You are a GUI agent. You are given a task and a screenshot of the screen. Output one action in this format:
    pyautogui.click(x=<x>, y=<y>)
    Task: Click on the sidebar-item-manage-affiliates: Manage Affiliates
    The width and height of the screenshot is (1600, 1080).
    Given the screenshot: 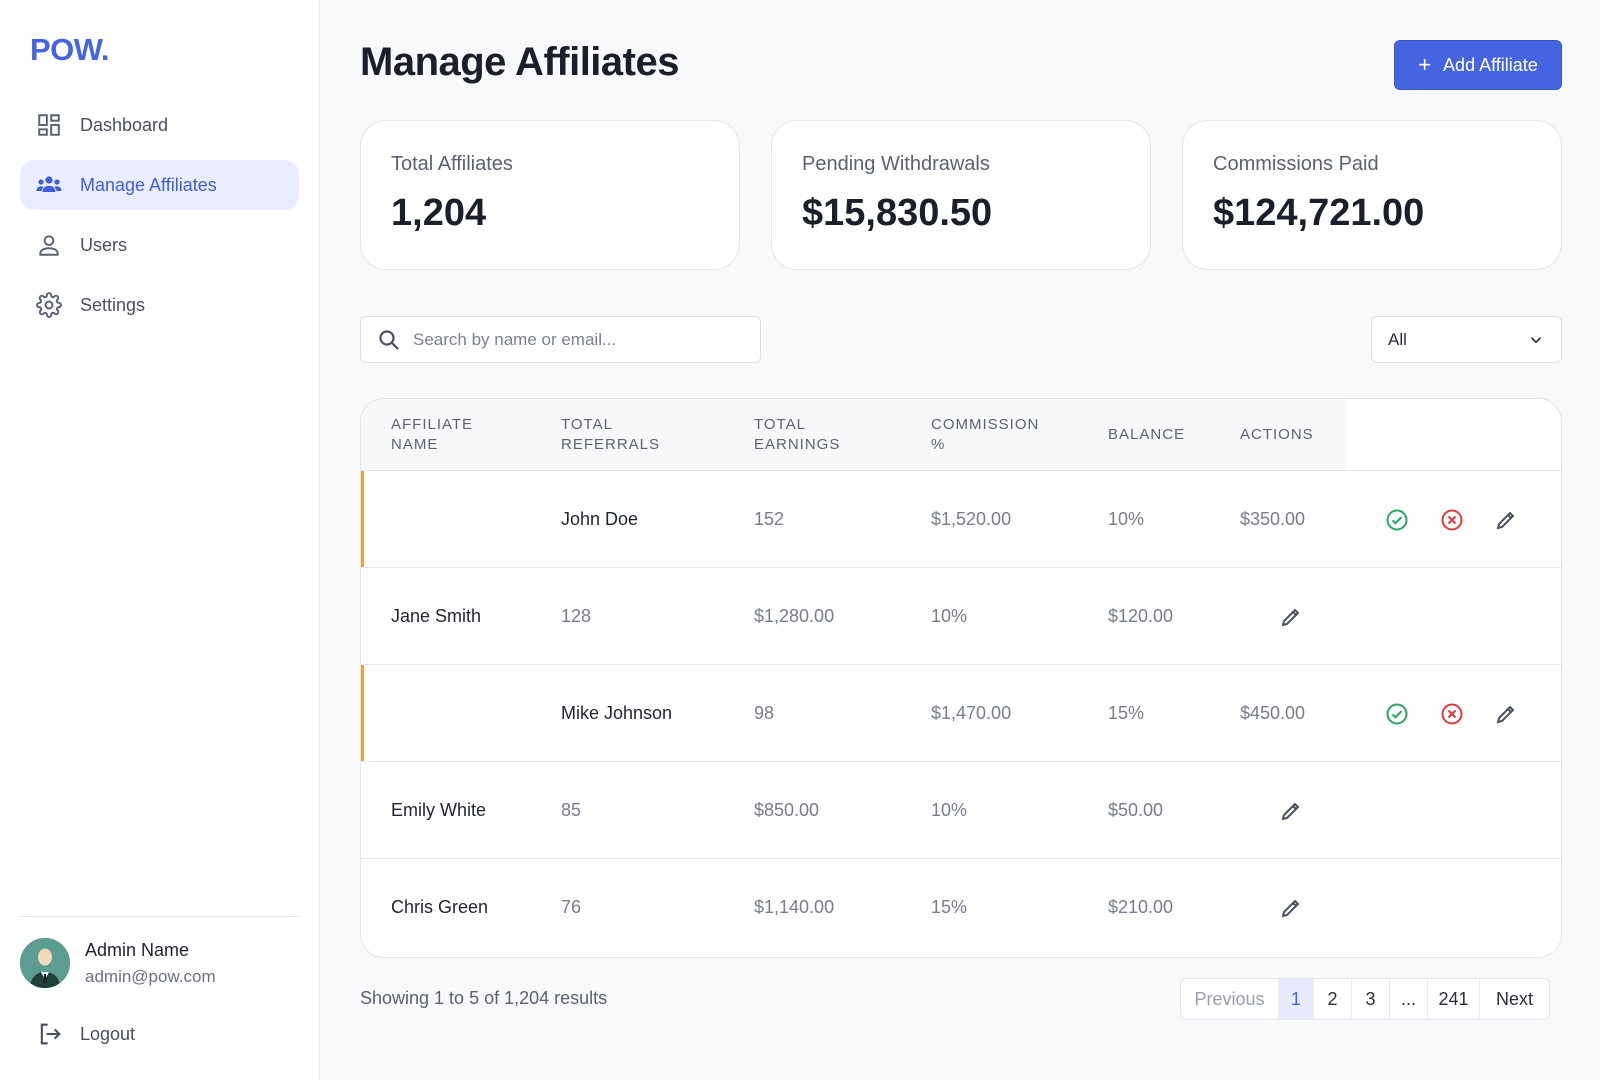 What is the action you would take?
    pyautogui.click(x=159, y=185)
    